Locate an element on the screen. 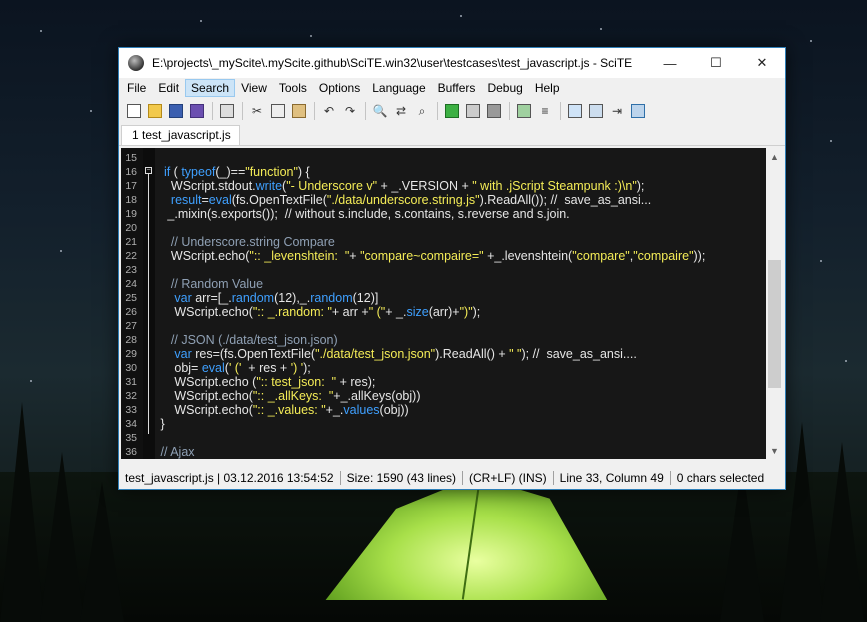  line-number: 30 is located at coordinates (131, 368).